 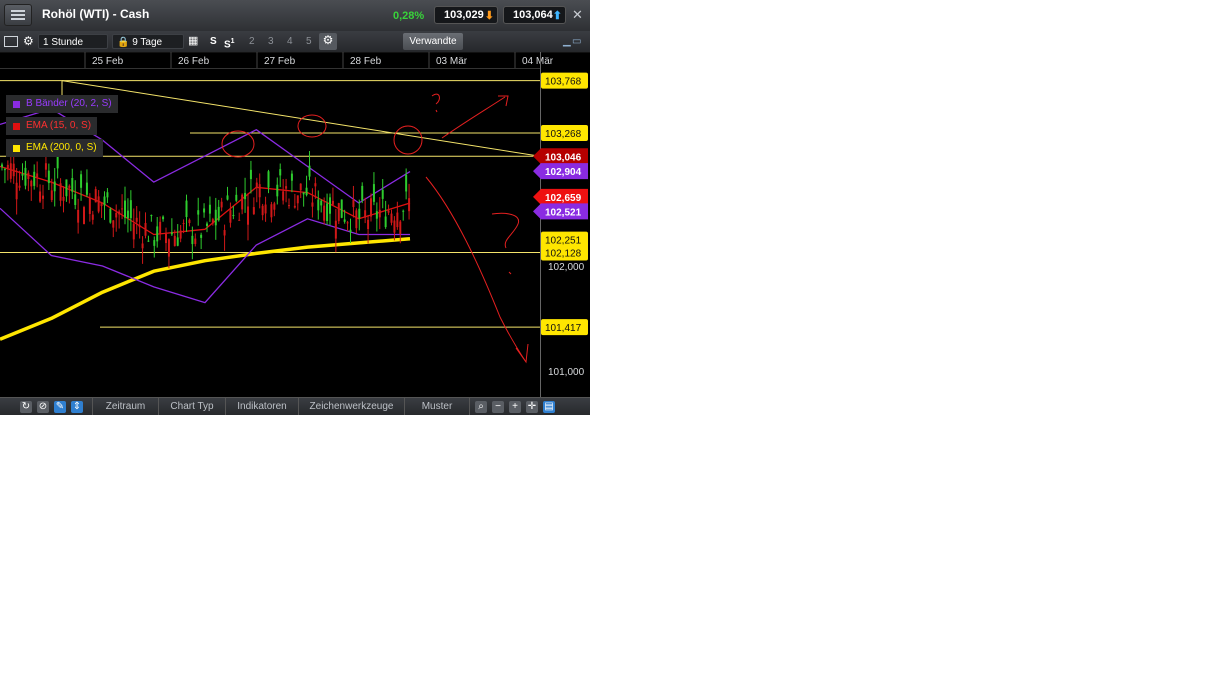 What do you see at coordinates (18, 15) in the screenshot?
I see `menu-button` at bounding box center [18, 15].